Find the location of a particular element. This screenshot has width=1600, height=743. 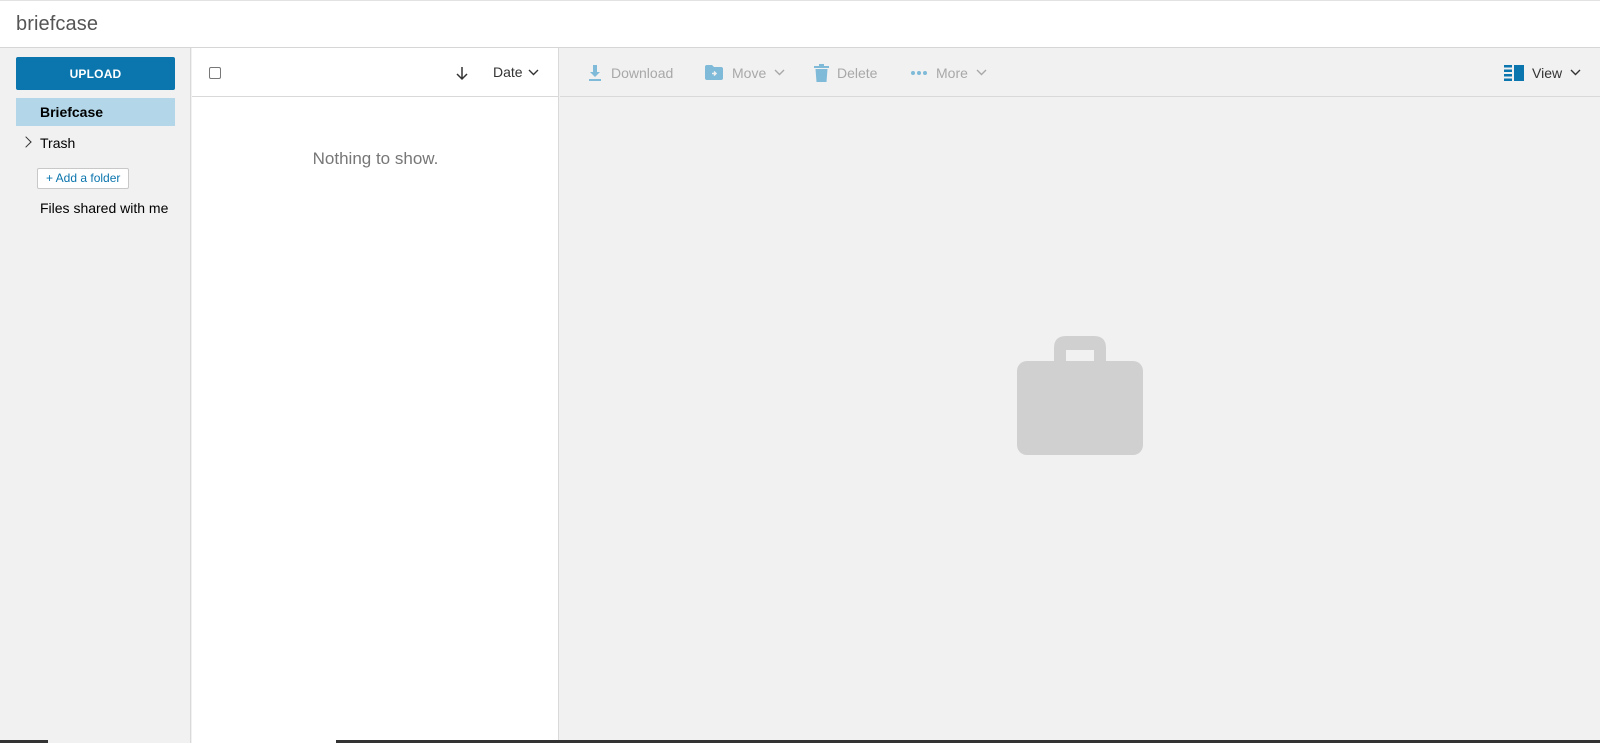

sidebar-item-shared: Files shared with me is located at coordinates (95, 208).